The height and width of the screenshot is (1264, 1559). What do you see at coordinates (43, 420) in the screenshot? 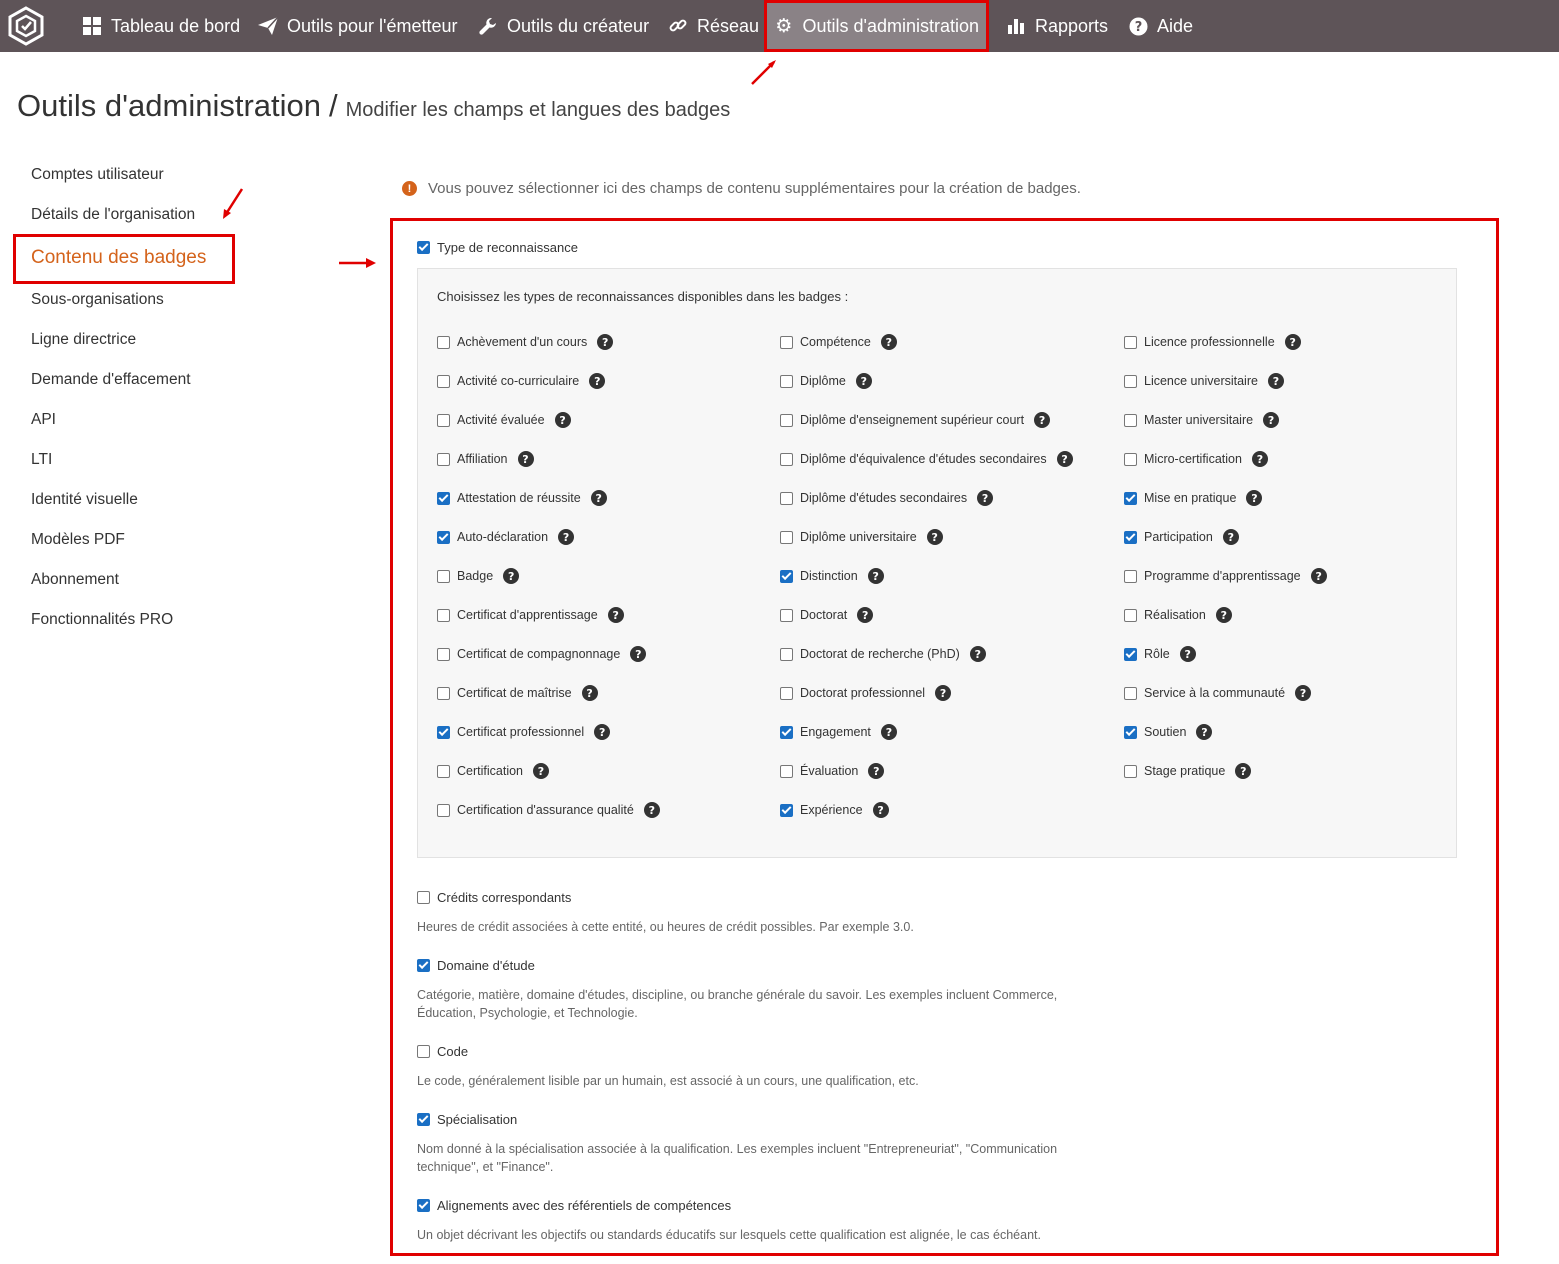
I see `sidebar-item-api: API` at bounding box center [43, 420].